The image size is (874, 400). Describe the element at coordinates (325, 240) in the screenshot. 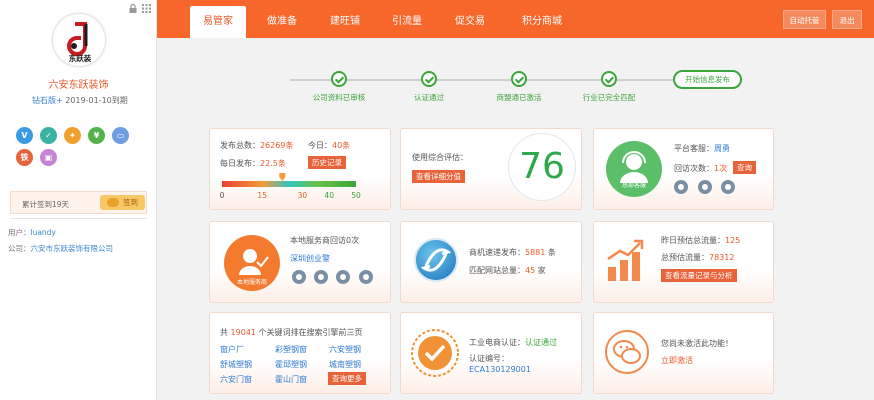

I see `local-visit-count: 本地服务商回访0次` at that location.